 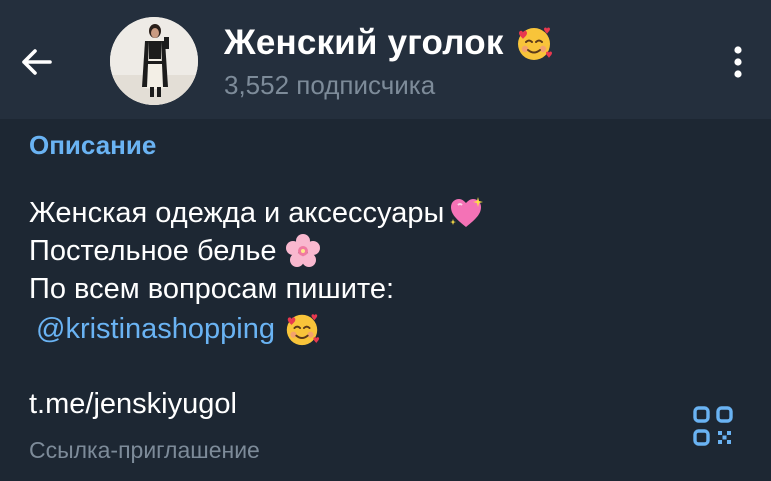 I want to click on back-button, so click(x=36, y=62).